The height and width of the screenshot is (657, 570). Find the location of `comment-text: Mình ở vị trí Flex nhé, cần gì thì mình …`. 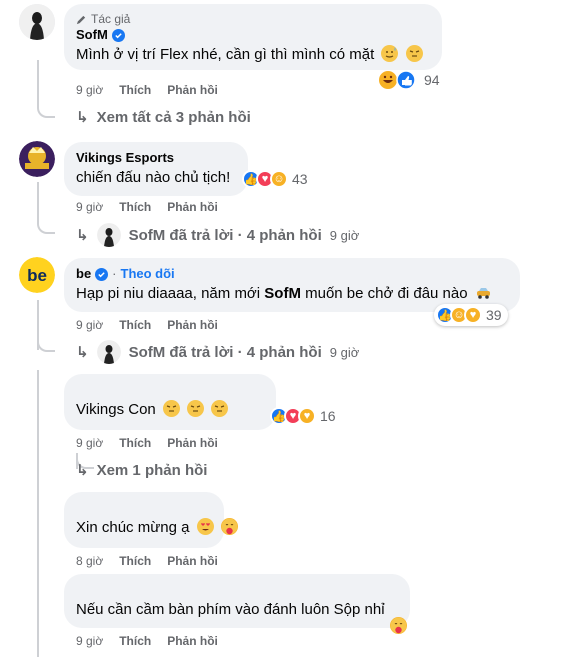

comment-text: Mình ở vị trí Flex nhé, cần gì thì mình … is located at coordinates (253, 55).